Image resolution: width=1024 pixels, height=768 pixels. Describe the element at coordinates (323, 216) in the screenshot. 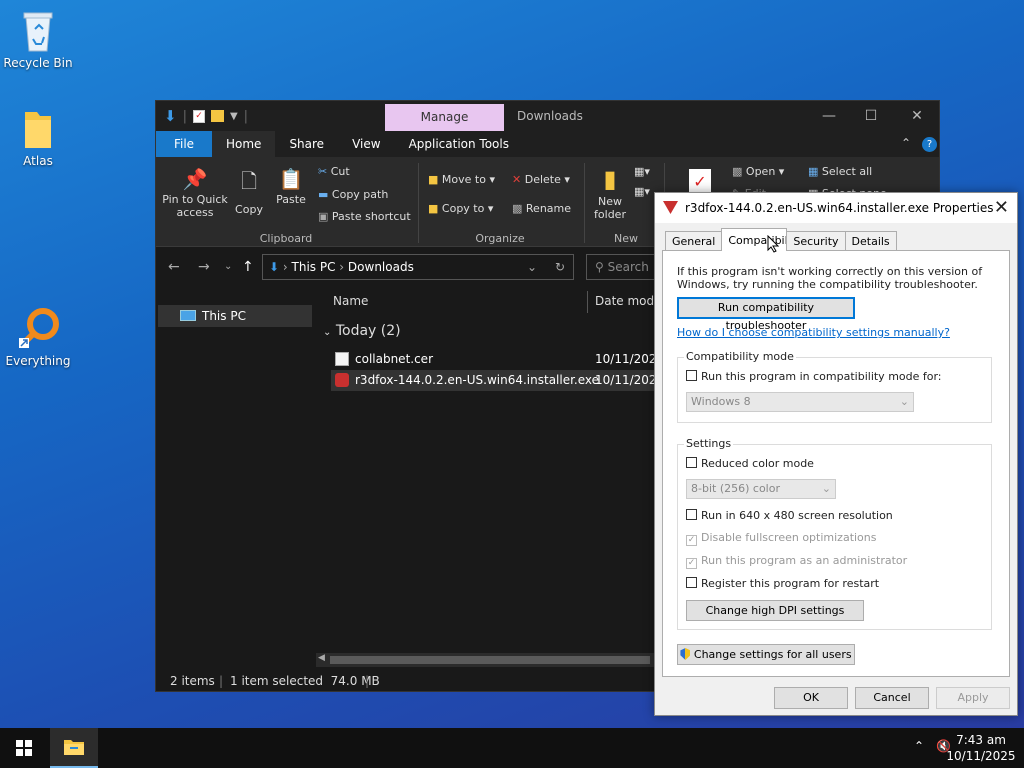

I see `paste-shortcut-icon: ▣` at that location.